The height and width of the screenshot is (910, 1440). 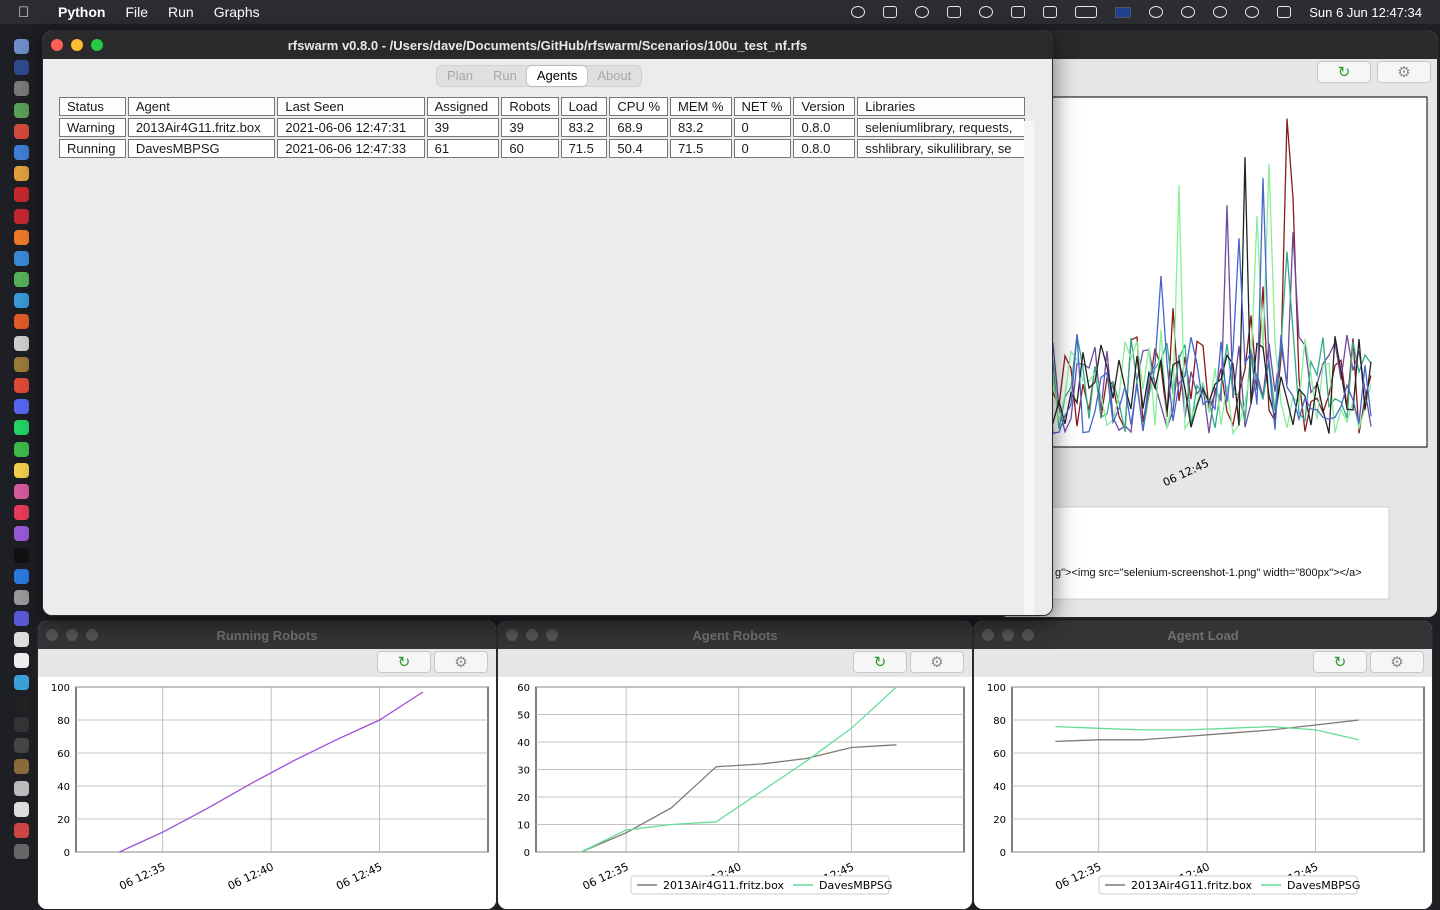 What do you see at coordinates (1188, 12) in the screenshot?
I see `user-icon` at bounding box center [1188, 12].